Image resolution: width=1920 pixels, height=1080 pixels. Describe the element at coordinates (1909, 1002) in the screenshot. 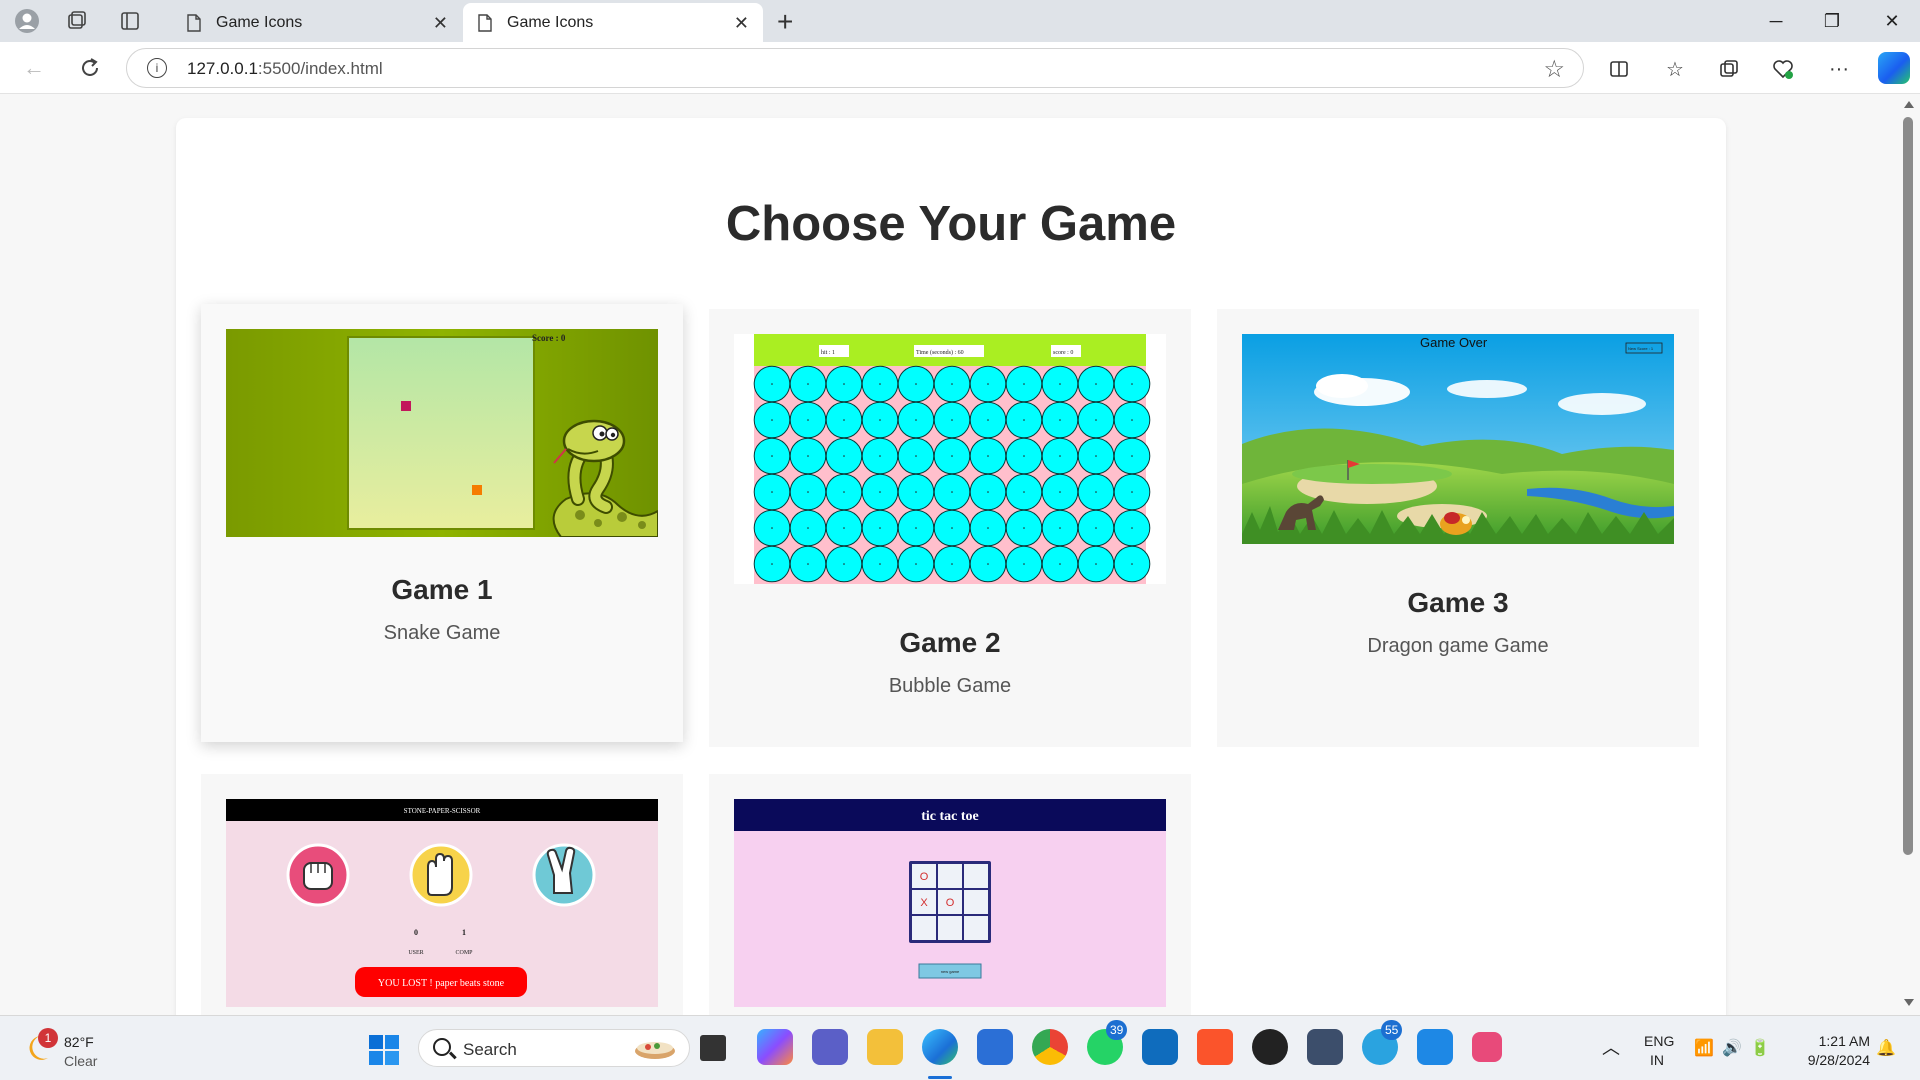

I see `scroll-down-icon` at that location.